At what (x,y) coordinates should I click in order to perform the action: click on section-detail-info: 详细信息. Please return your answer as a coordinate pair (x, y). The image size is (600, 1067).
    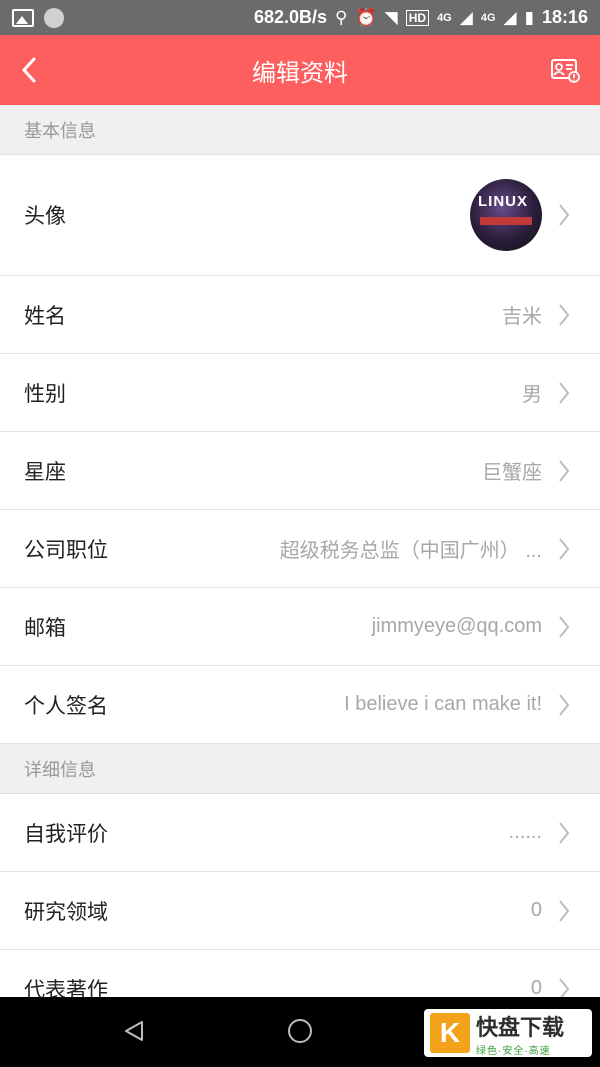
    Looking at the image, I should click on (300, 769).